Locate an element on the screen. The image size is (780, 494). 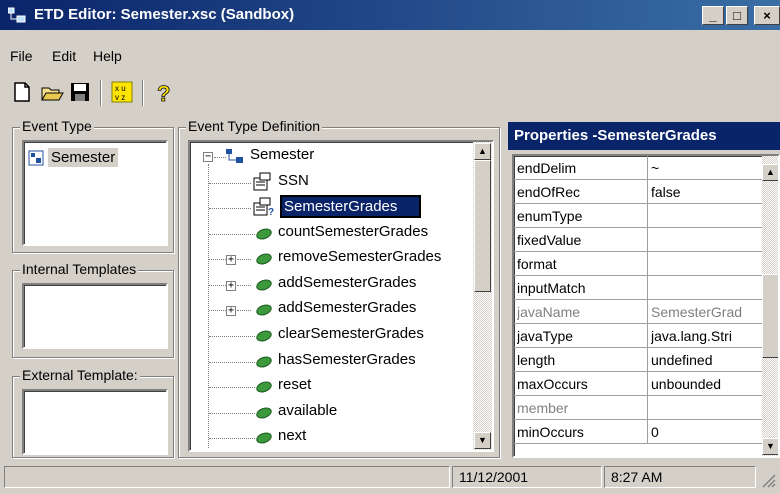
grid-icon: x u v z is located at coordinates (122, 92).